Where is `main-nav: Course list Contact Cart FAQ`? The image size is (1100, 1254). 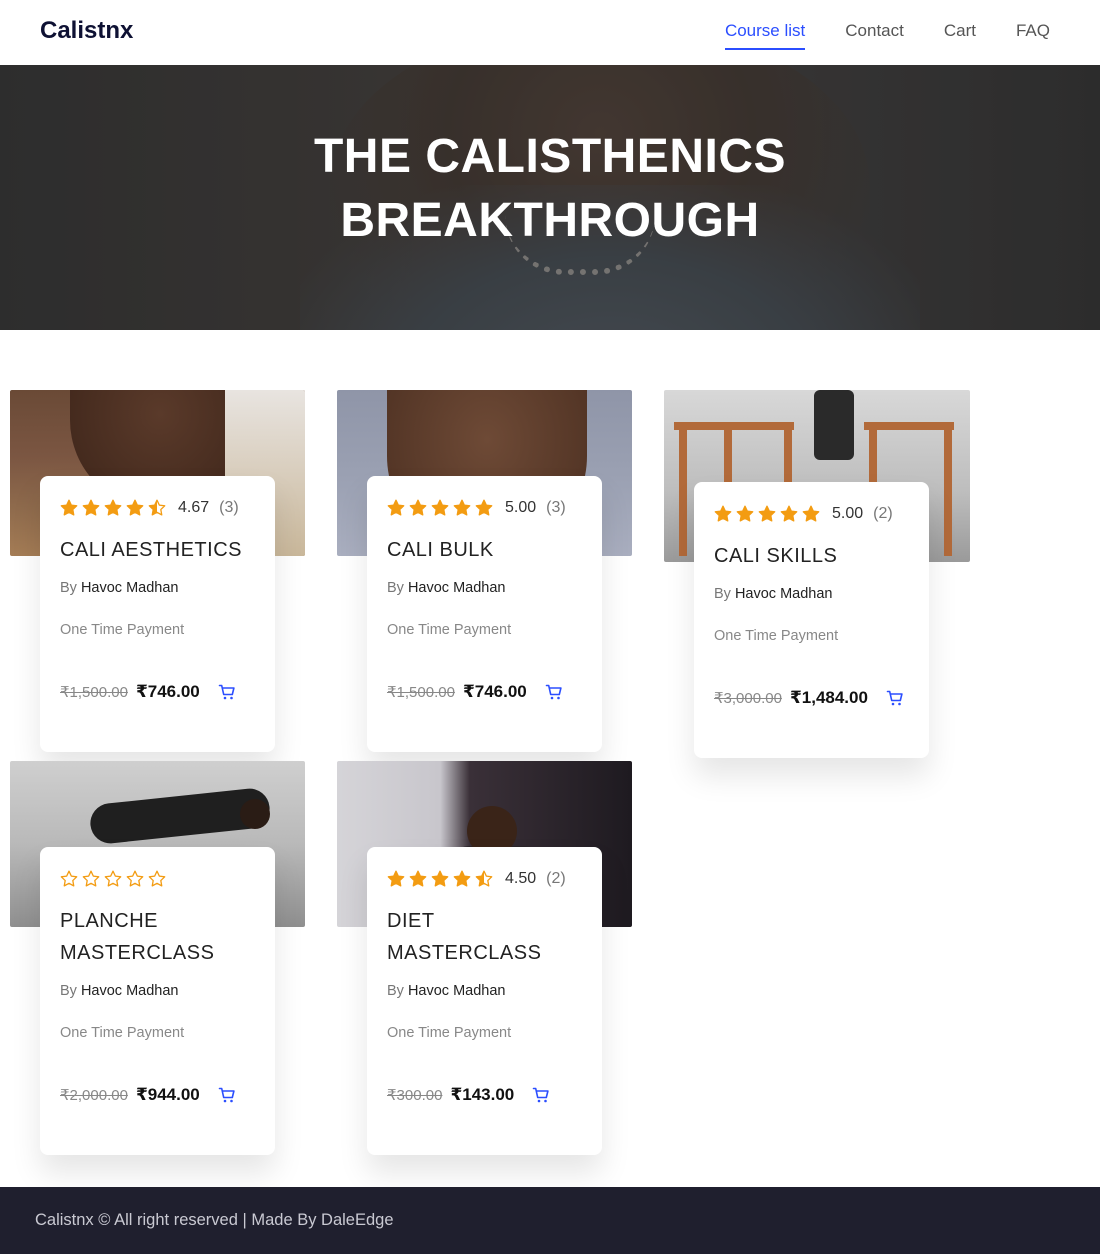 main-nav: Course list Contact Cart FAQ is located at coordinates (887, 35).